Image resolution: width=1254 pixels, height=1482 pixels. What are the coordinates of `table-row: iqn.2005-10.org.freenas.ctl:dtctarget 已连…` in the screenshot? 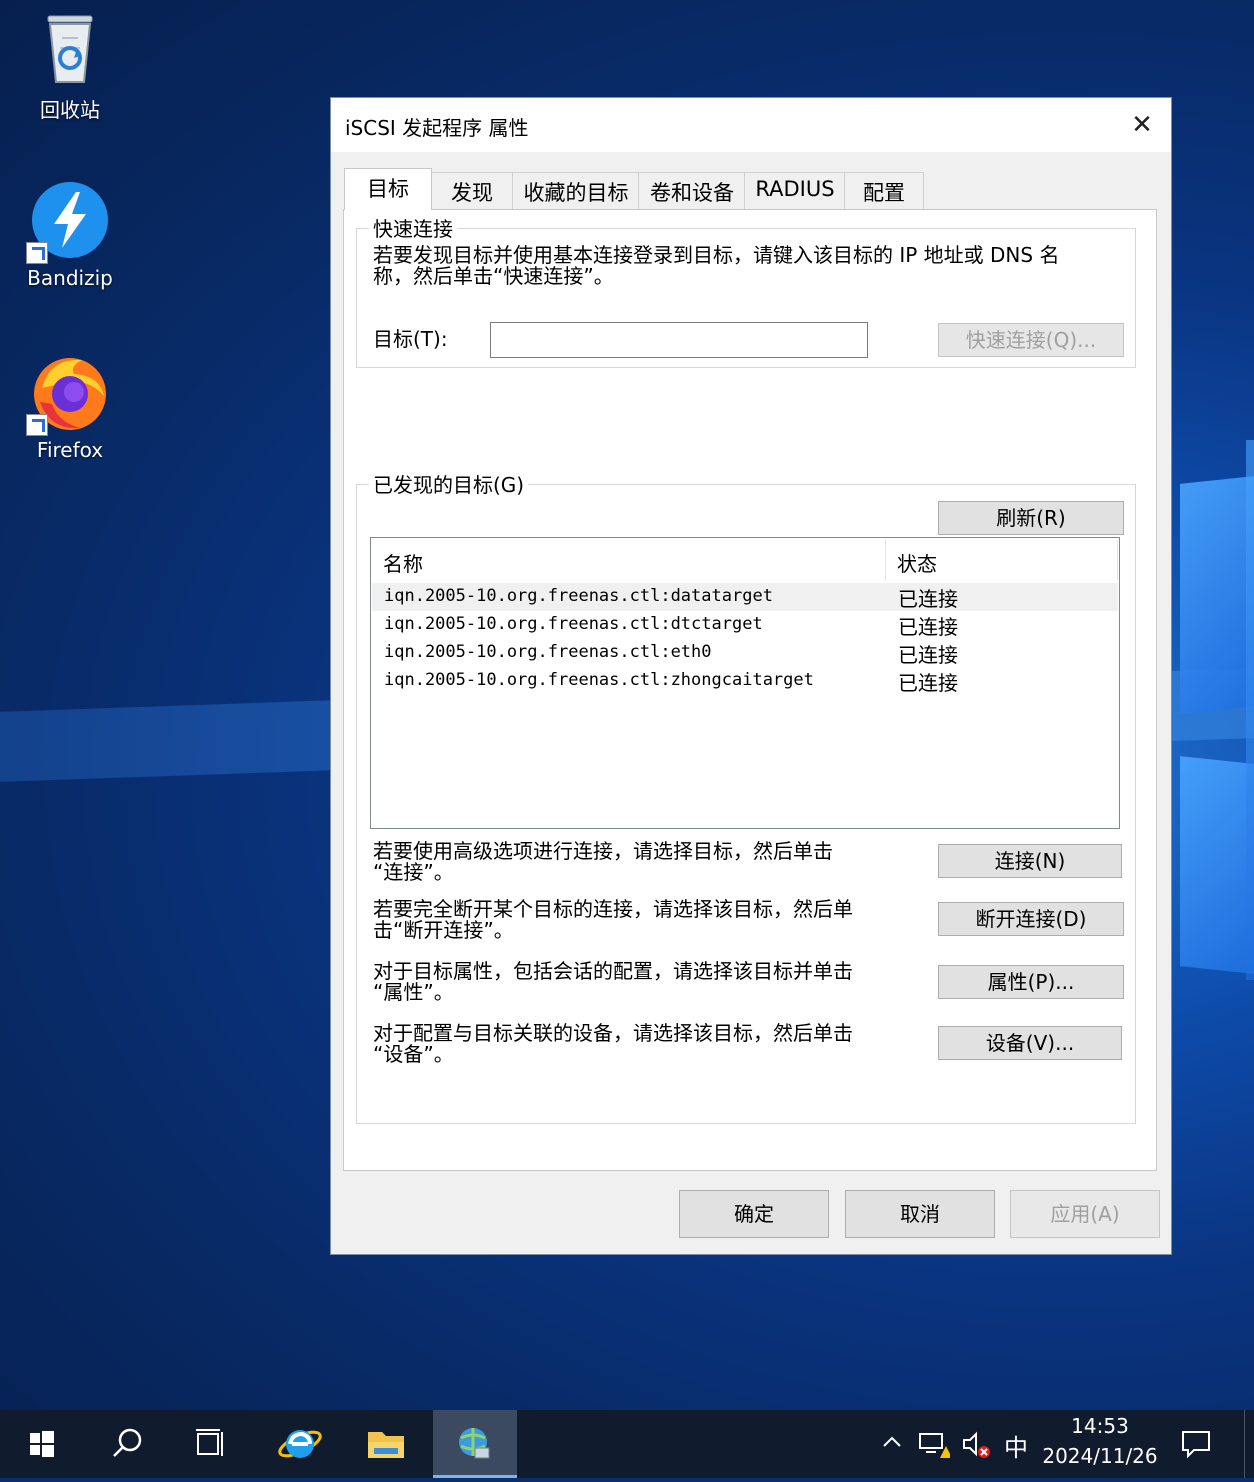 It's located at (745, 625).